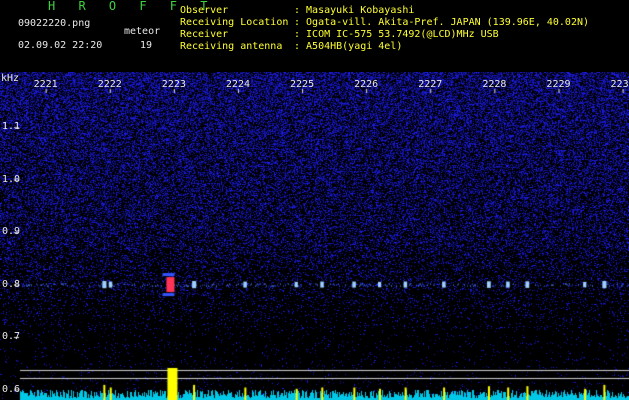  I want to click on x-tick-label: 2224, so click(237, 84).